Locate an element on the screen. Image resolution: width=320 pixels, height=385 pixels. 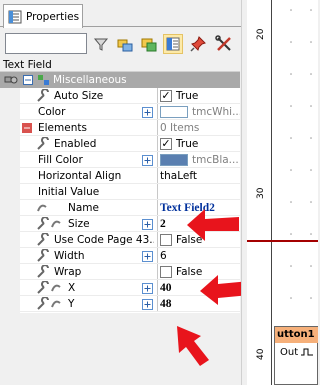
property-value-cell: thaLeft is located at coordinates (198, 176).